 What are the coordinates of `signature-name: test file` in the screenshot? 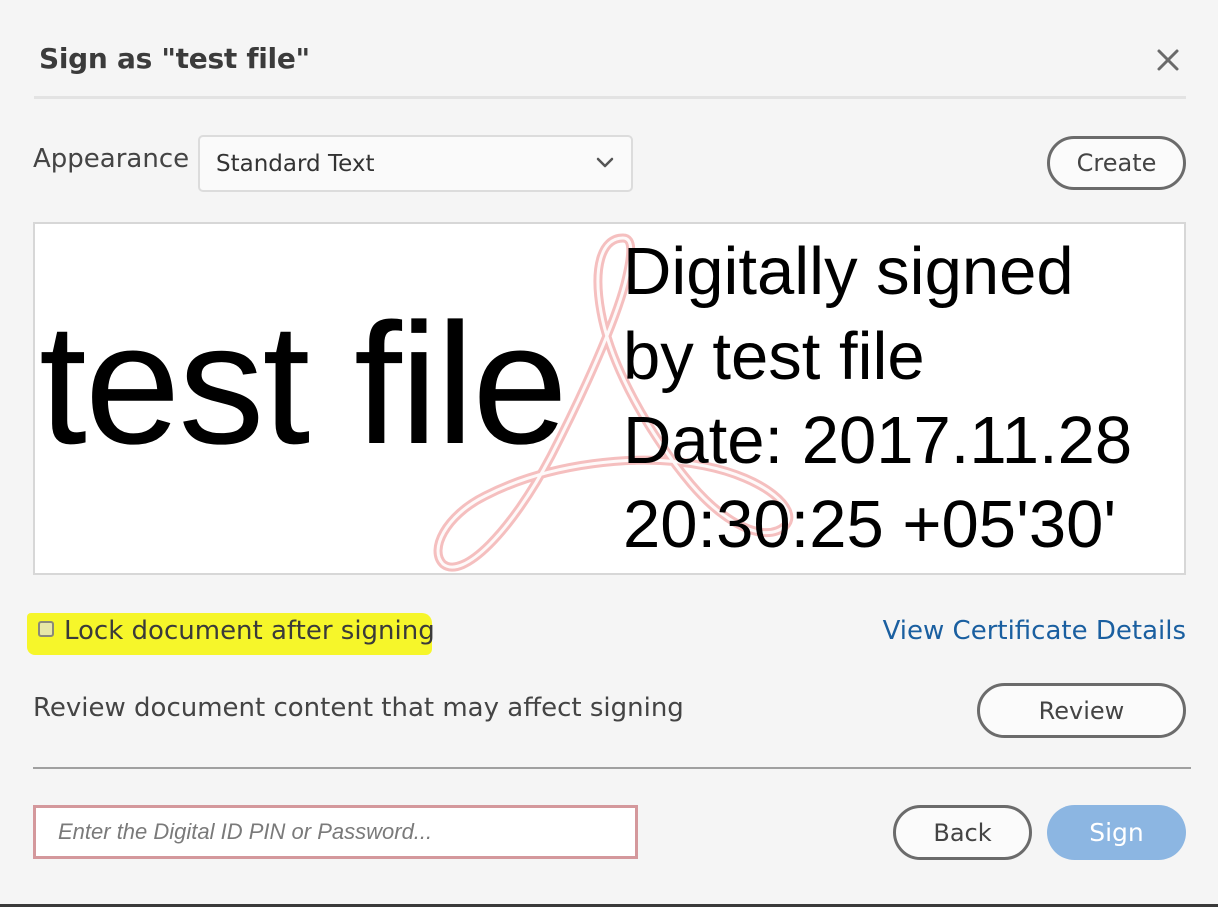 It's located at (303, 384).